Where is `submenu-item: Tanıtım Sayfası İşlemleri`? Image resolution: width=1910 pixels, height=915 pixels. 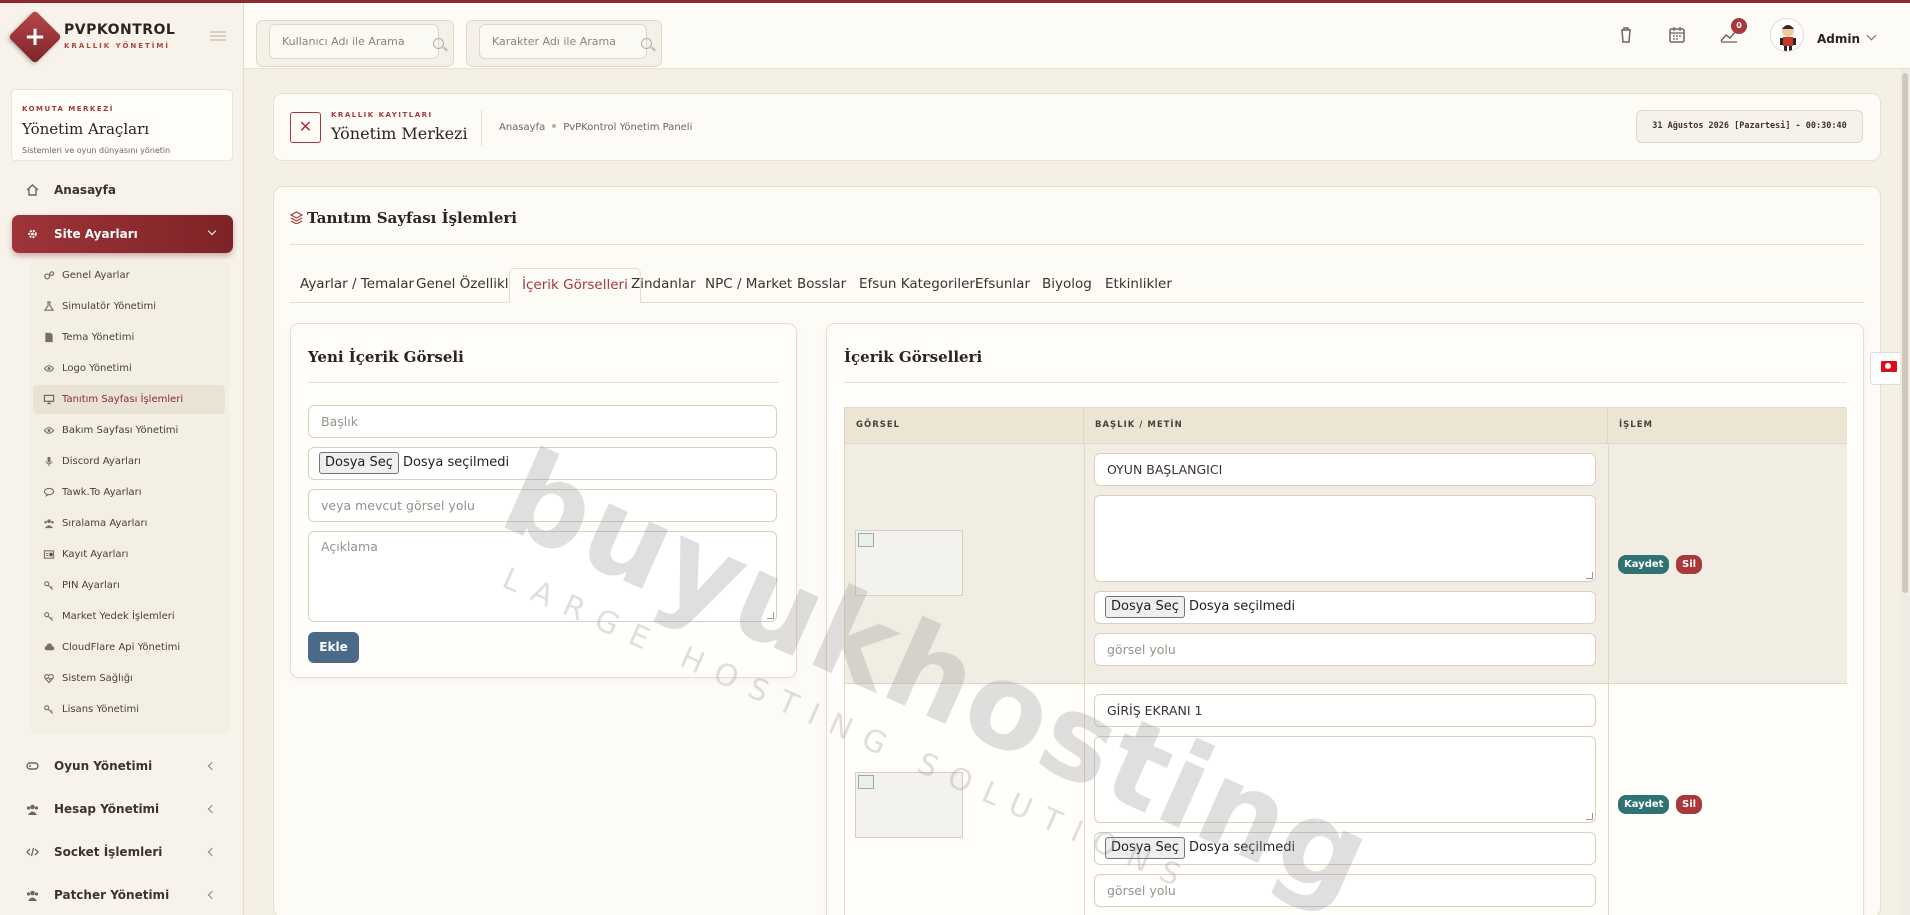 submenu-item: Tanıtım Sayfası İşlemleri is located at coordinates (129, 399).